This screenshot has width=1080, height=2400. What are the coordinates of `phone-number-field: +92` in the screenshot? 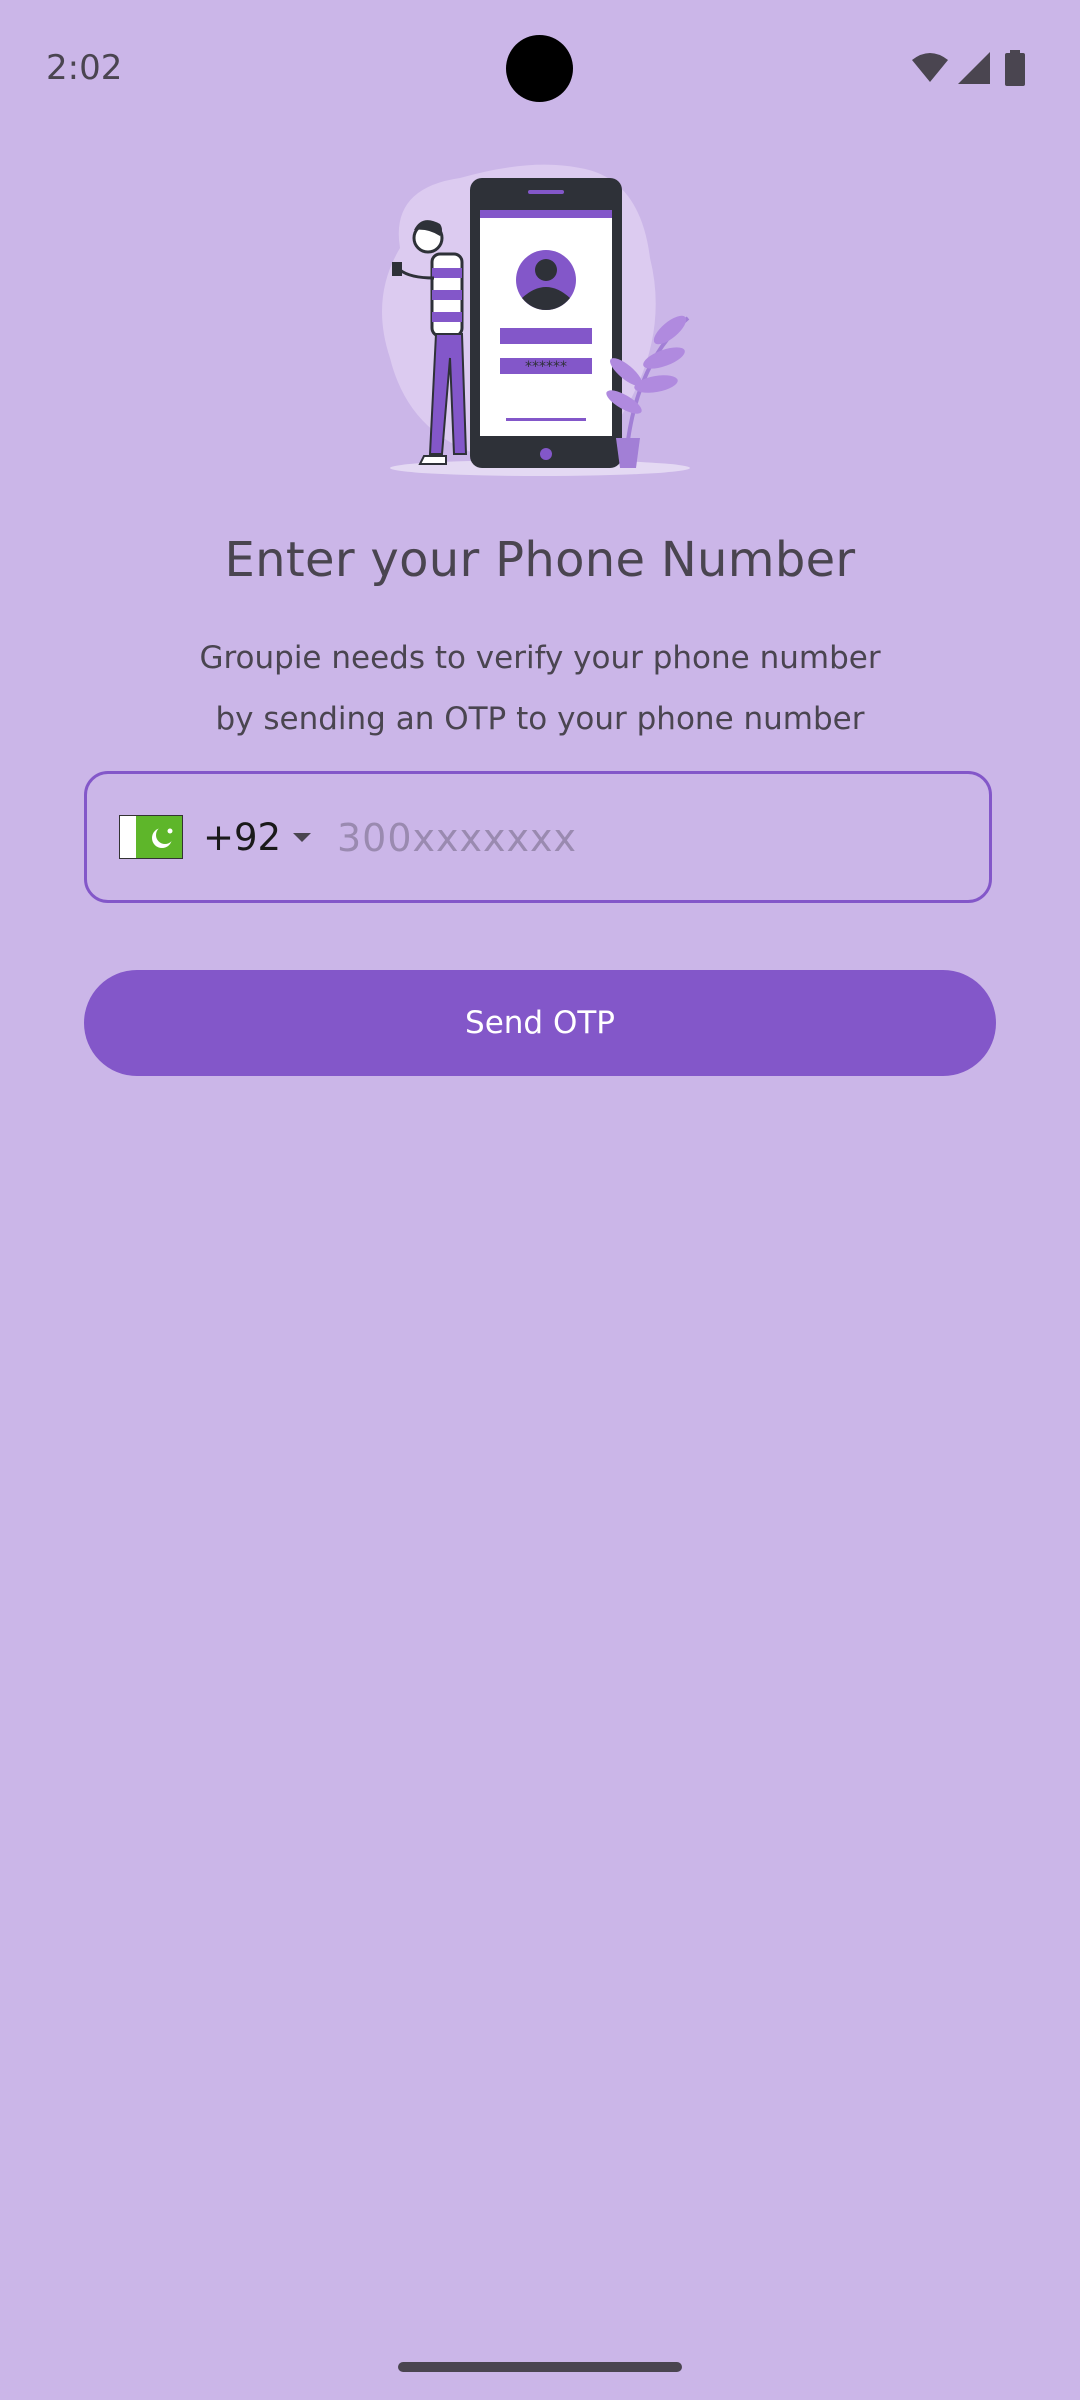 It's located at (538, 837).